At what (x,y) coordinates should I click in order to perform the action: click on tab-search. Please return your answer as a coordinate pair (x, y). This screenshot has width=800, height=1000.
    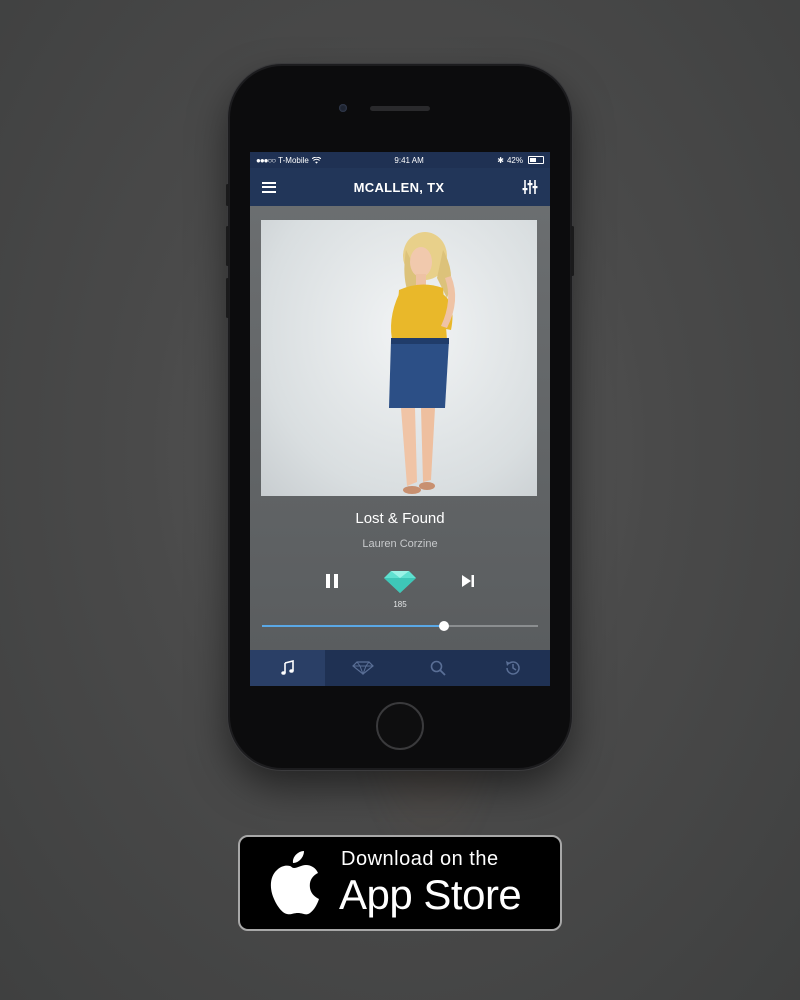
    Looking at the image, I should click on (437, 668).